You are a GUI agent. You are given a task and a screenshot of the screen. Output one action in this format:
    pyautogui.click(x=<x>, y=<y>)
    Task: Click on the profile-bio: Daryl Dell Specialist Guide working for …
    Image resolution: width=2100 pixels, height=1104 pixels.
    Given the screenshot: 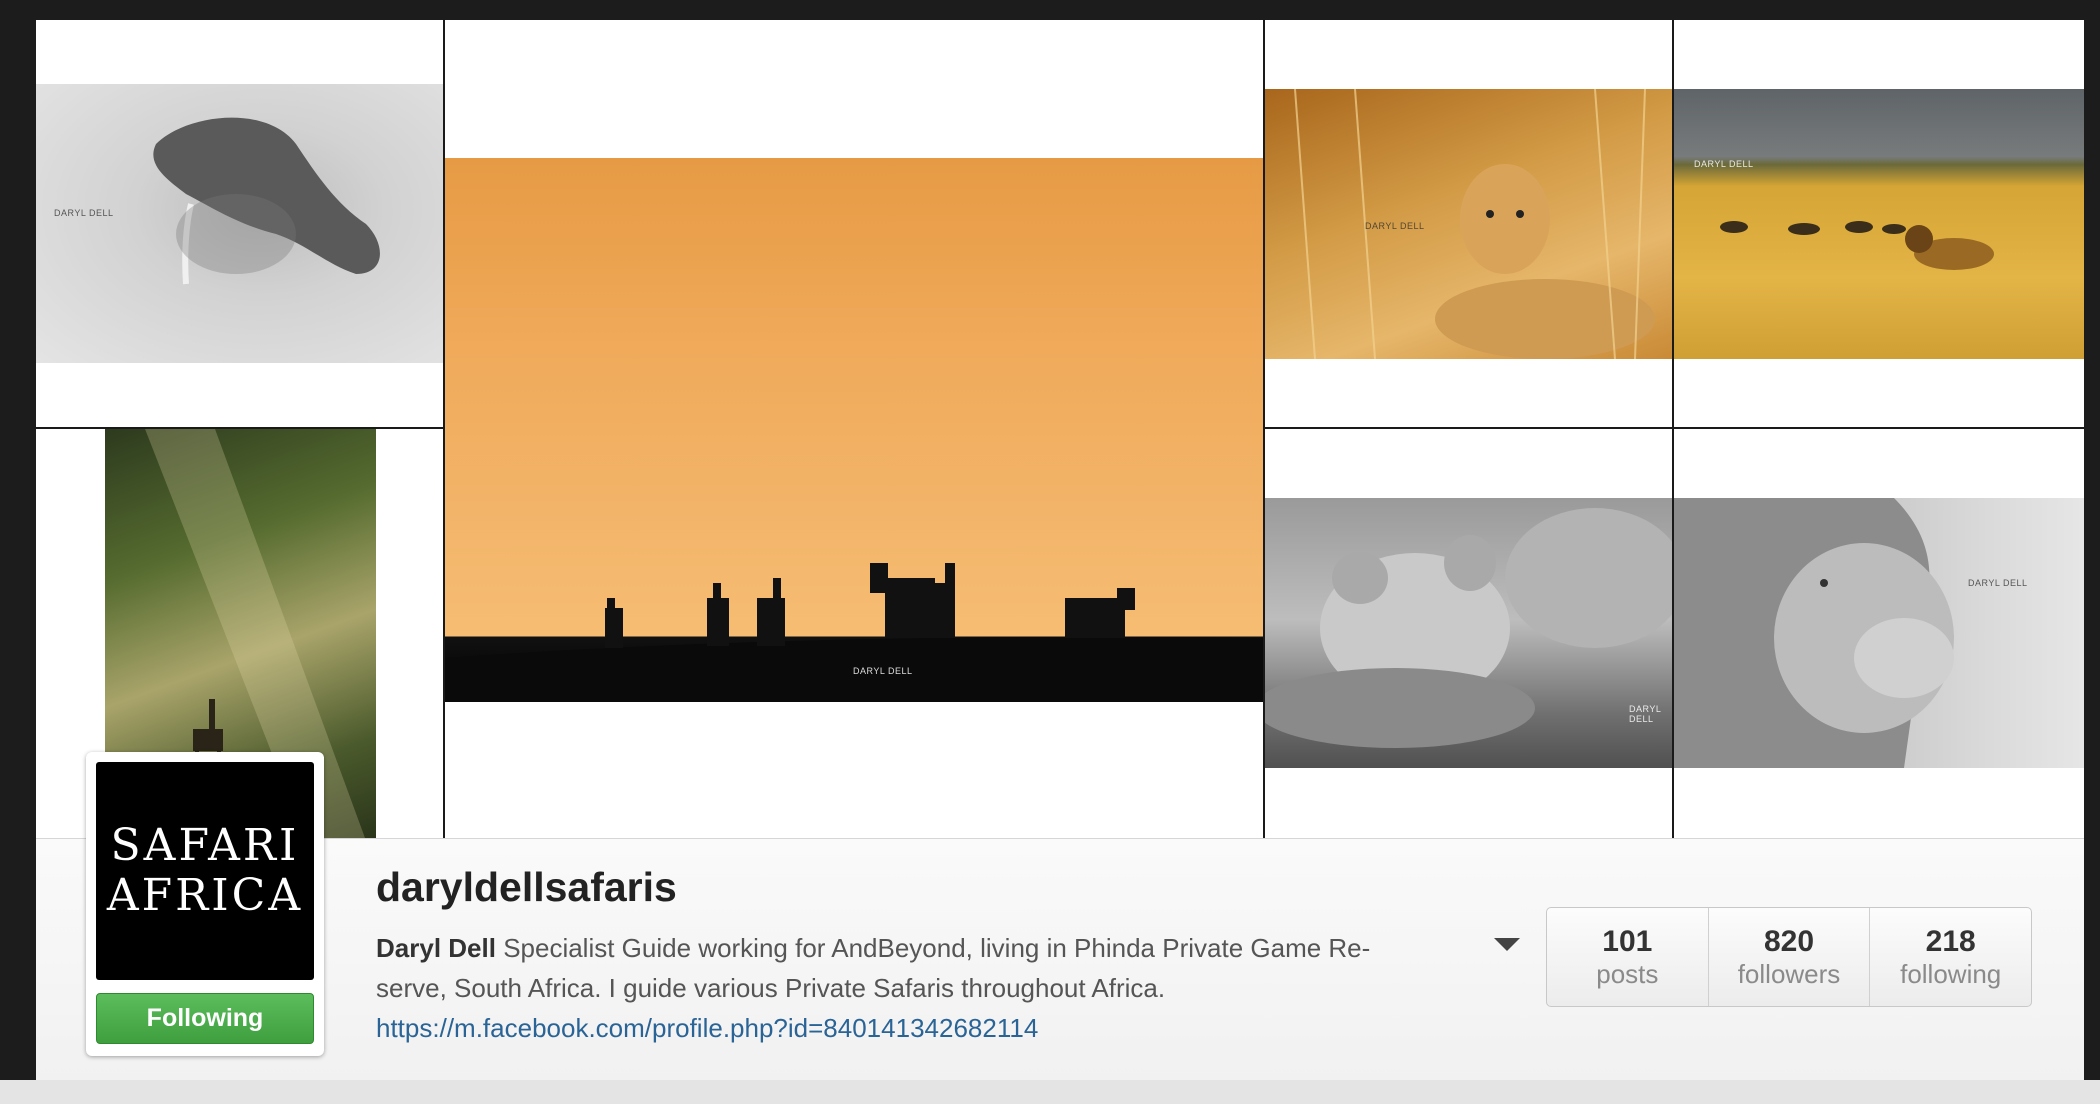 What is the action you would take?
    pyautogui.click(x=906, y=988)
    